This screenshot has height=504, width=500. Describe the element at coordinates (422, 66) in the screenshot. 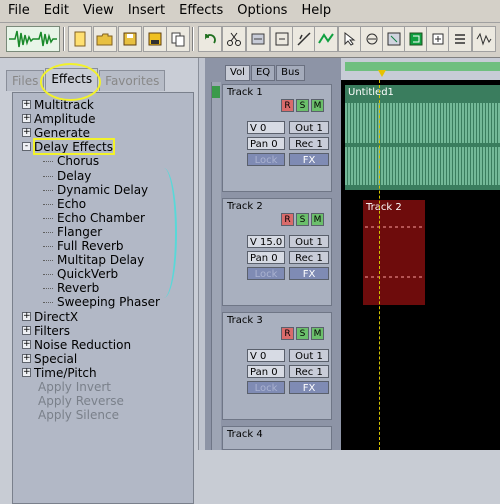

I see `timeline-bar` at that location.